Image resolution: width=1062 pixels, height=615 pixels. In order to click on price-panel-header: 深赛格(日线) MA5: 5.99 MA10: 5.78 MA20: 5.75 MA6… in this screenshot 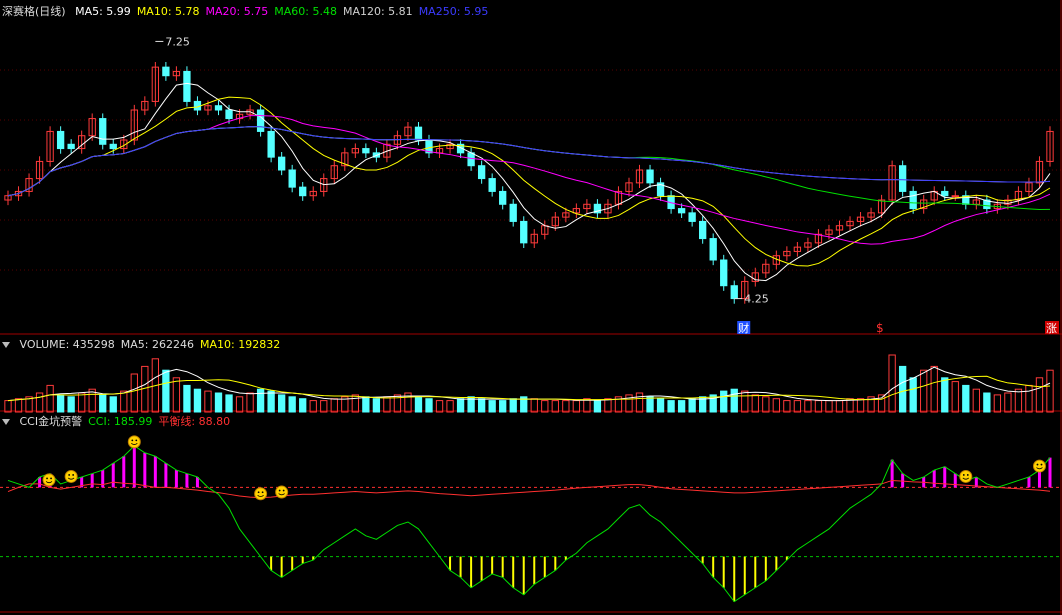, I will do `click(251, 12)`.